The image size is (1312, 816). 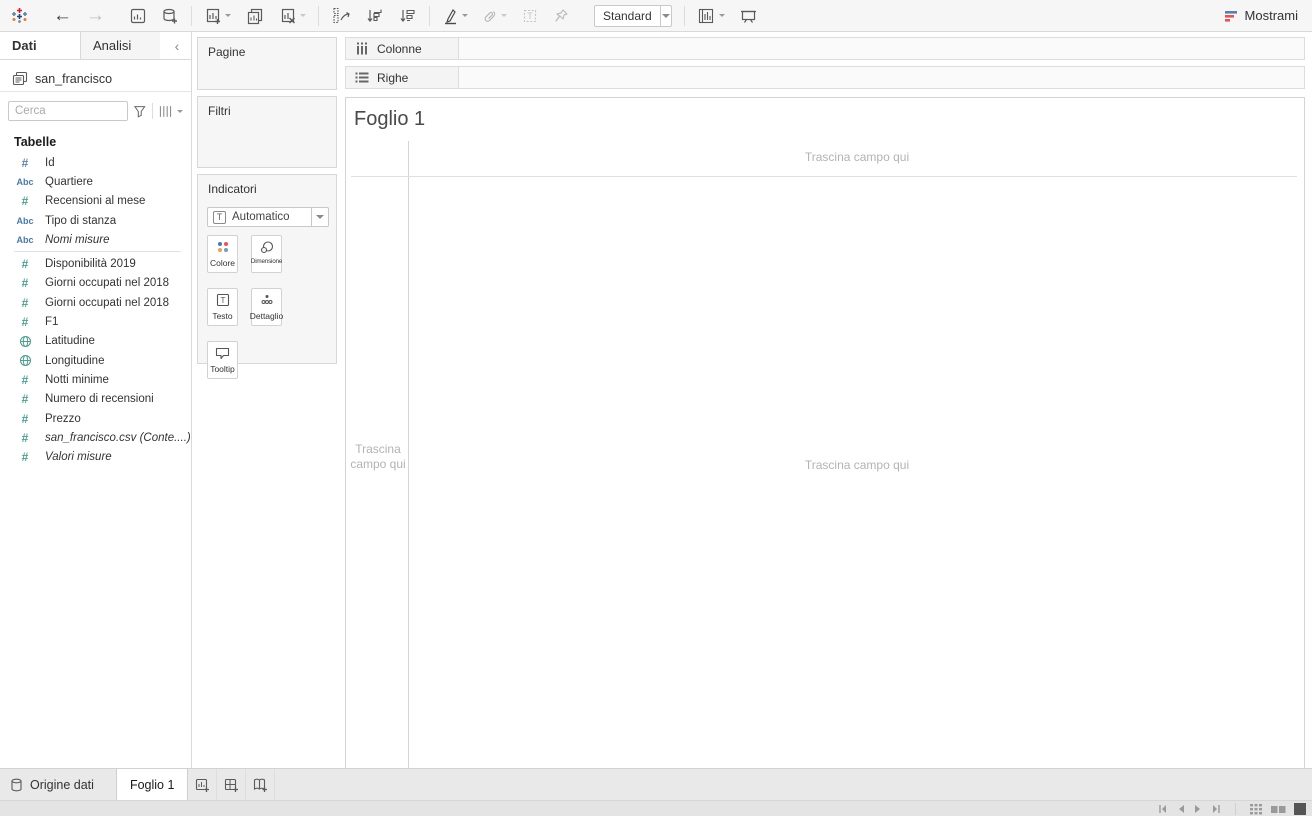 What do you see at coordinates (102, 360) in the screenshot?
I see `field-longitudine: Longitudine` at bounding box center [102, 360].